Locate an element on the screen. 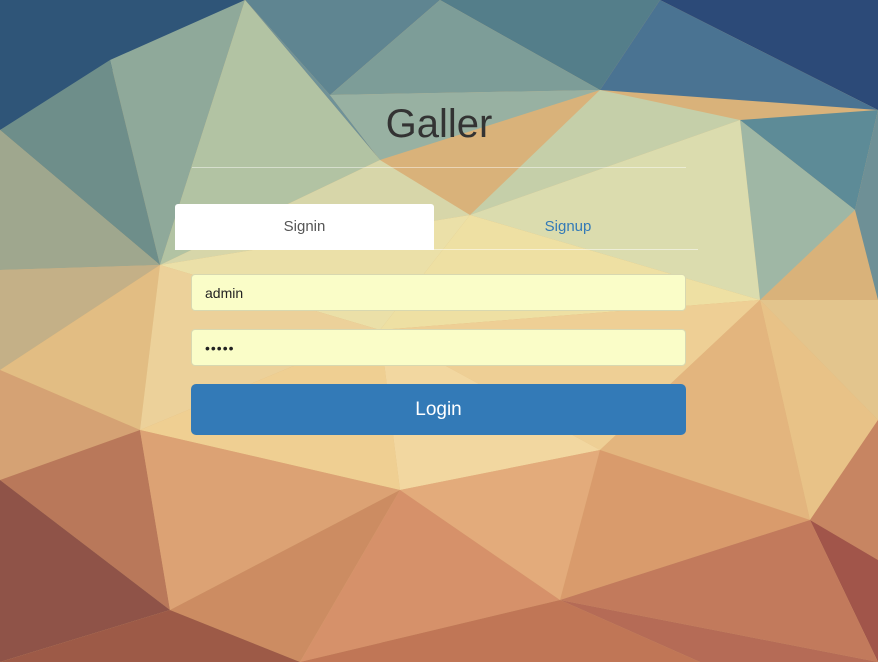  login-button: Login is located at coordinates (438, 409).